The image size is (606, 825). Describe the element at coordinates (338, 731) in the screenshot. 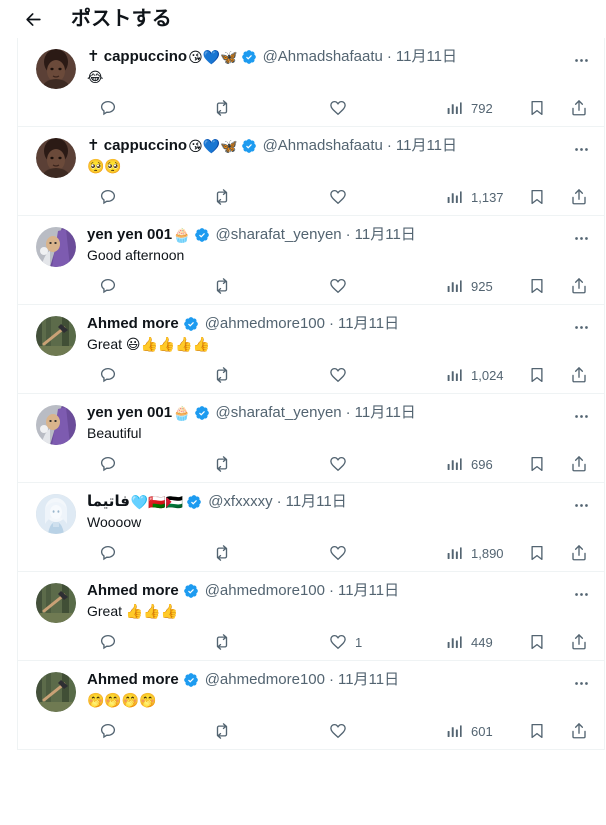

I see `heart-icon` at that location.